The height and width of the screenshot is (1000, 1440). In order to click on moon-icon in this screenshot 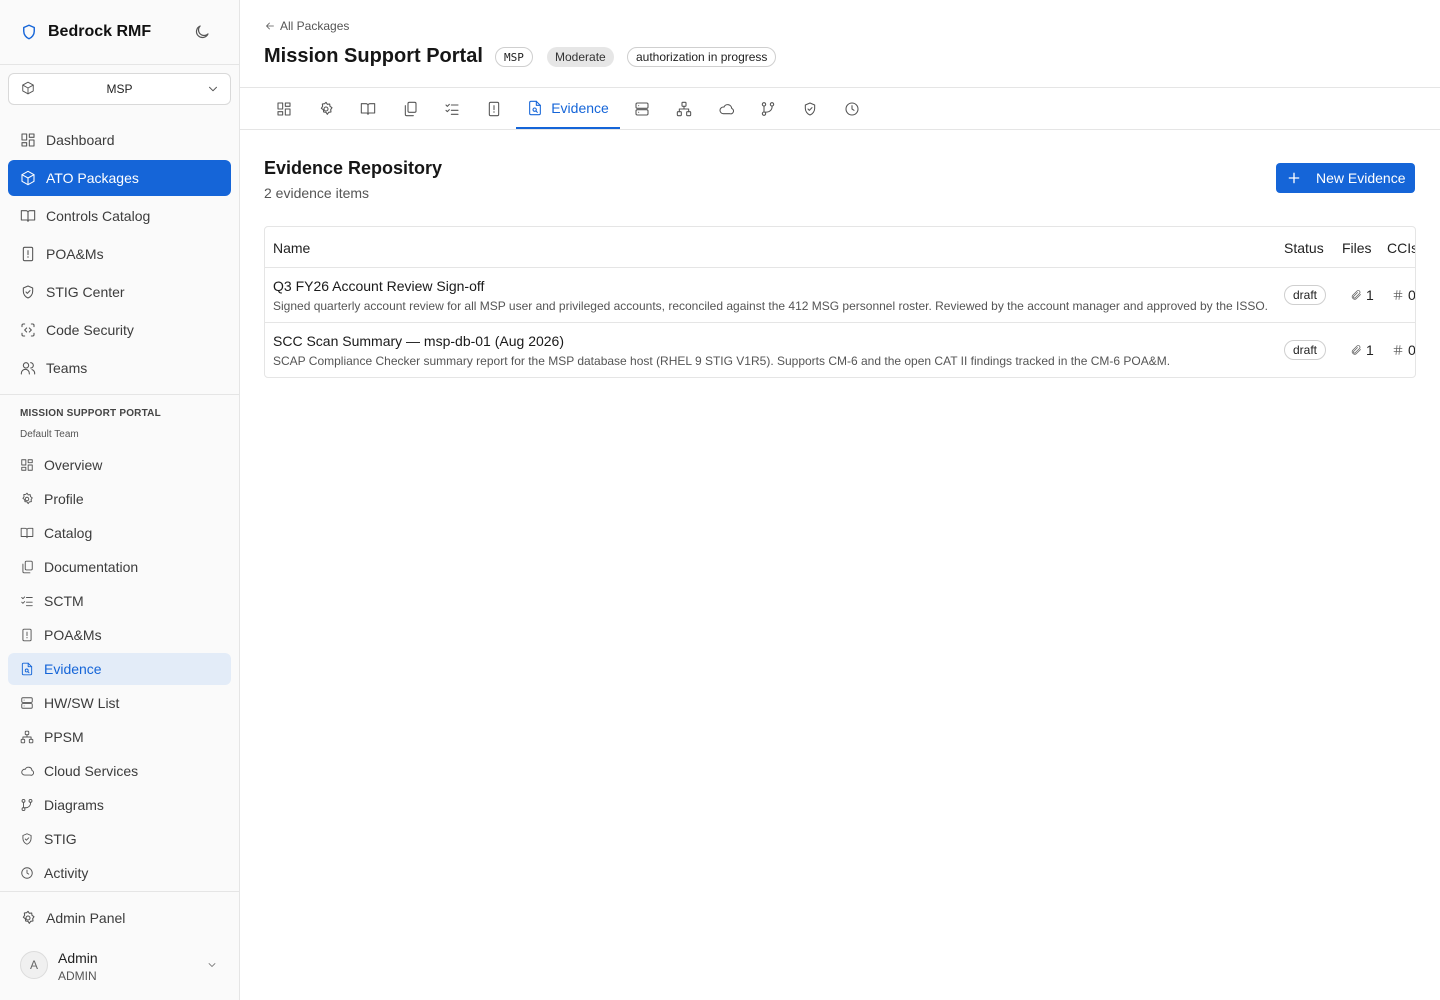, I will do `click(202, 32)`.